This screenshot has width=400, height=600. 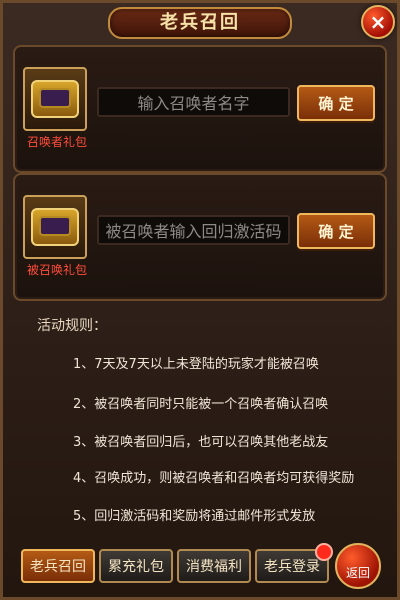 What do you see at coordinates (56, 270) in the screenshot?
I see `summoned-gift-label: 被召唤礼包` at bounding box center [56, 270].